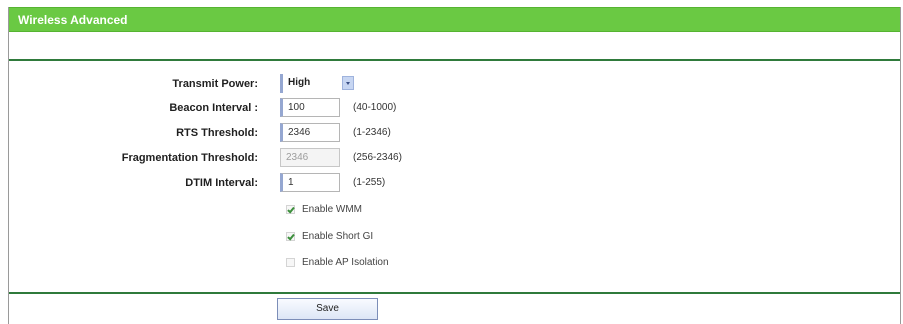 The height and width of the screenshot is (324, 903). I want to click on enable-ap-isolation-label: Enable AP Isolation, so click(345, 262).